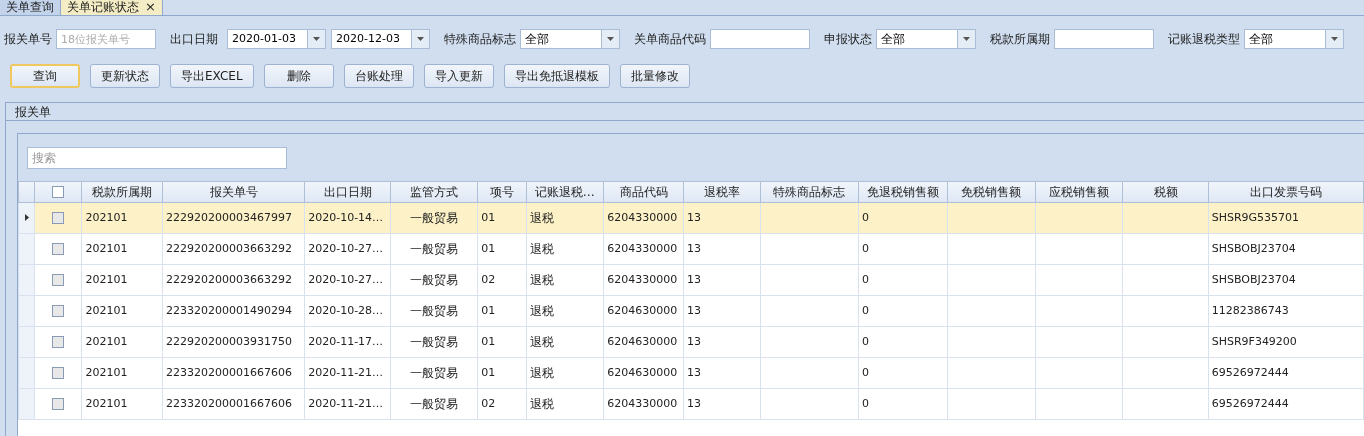 This screenshot has height=436, width=1364. What do you see at coordinates (991, 192) in the screenshot?
I see `column-header: 免税销售额` at bounding box center [991, 192].